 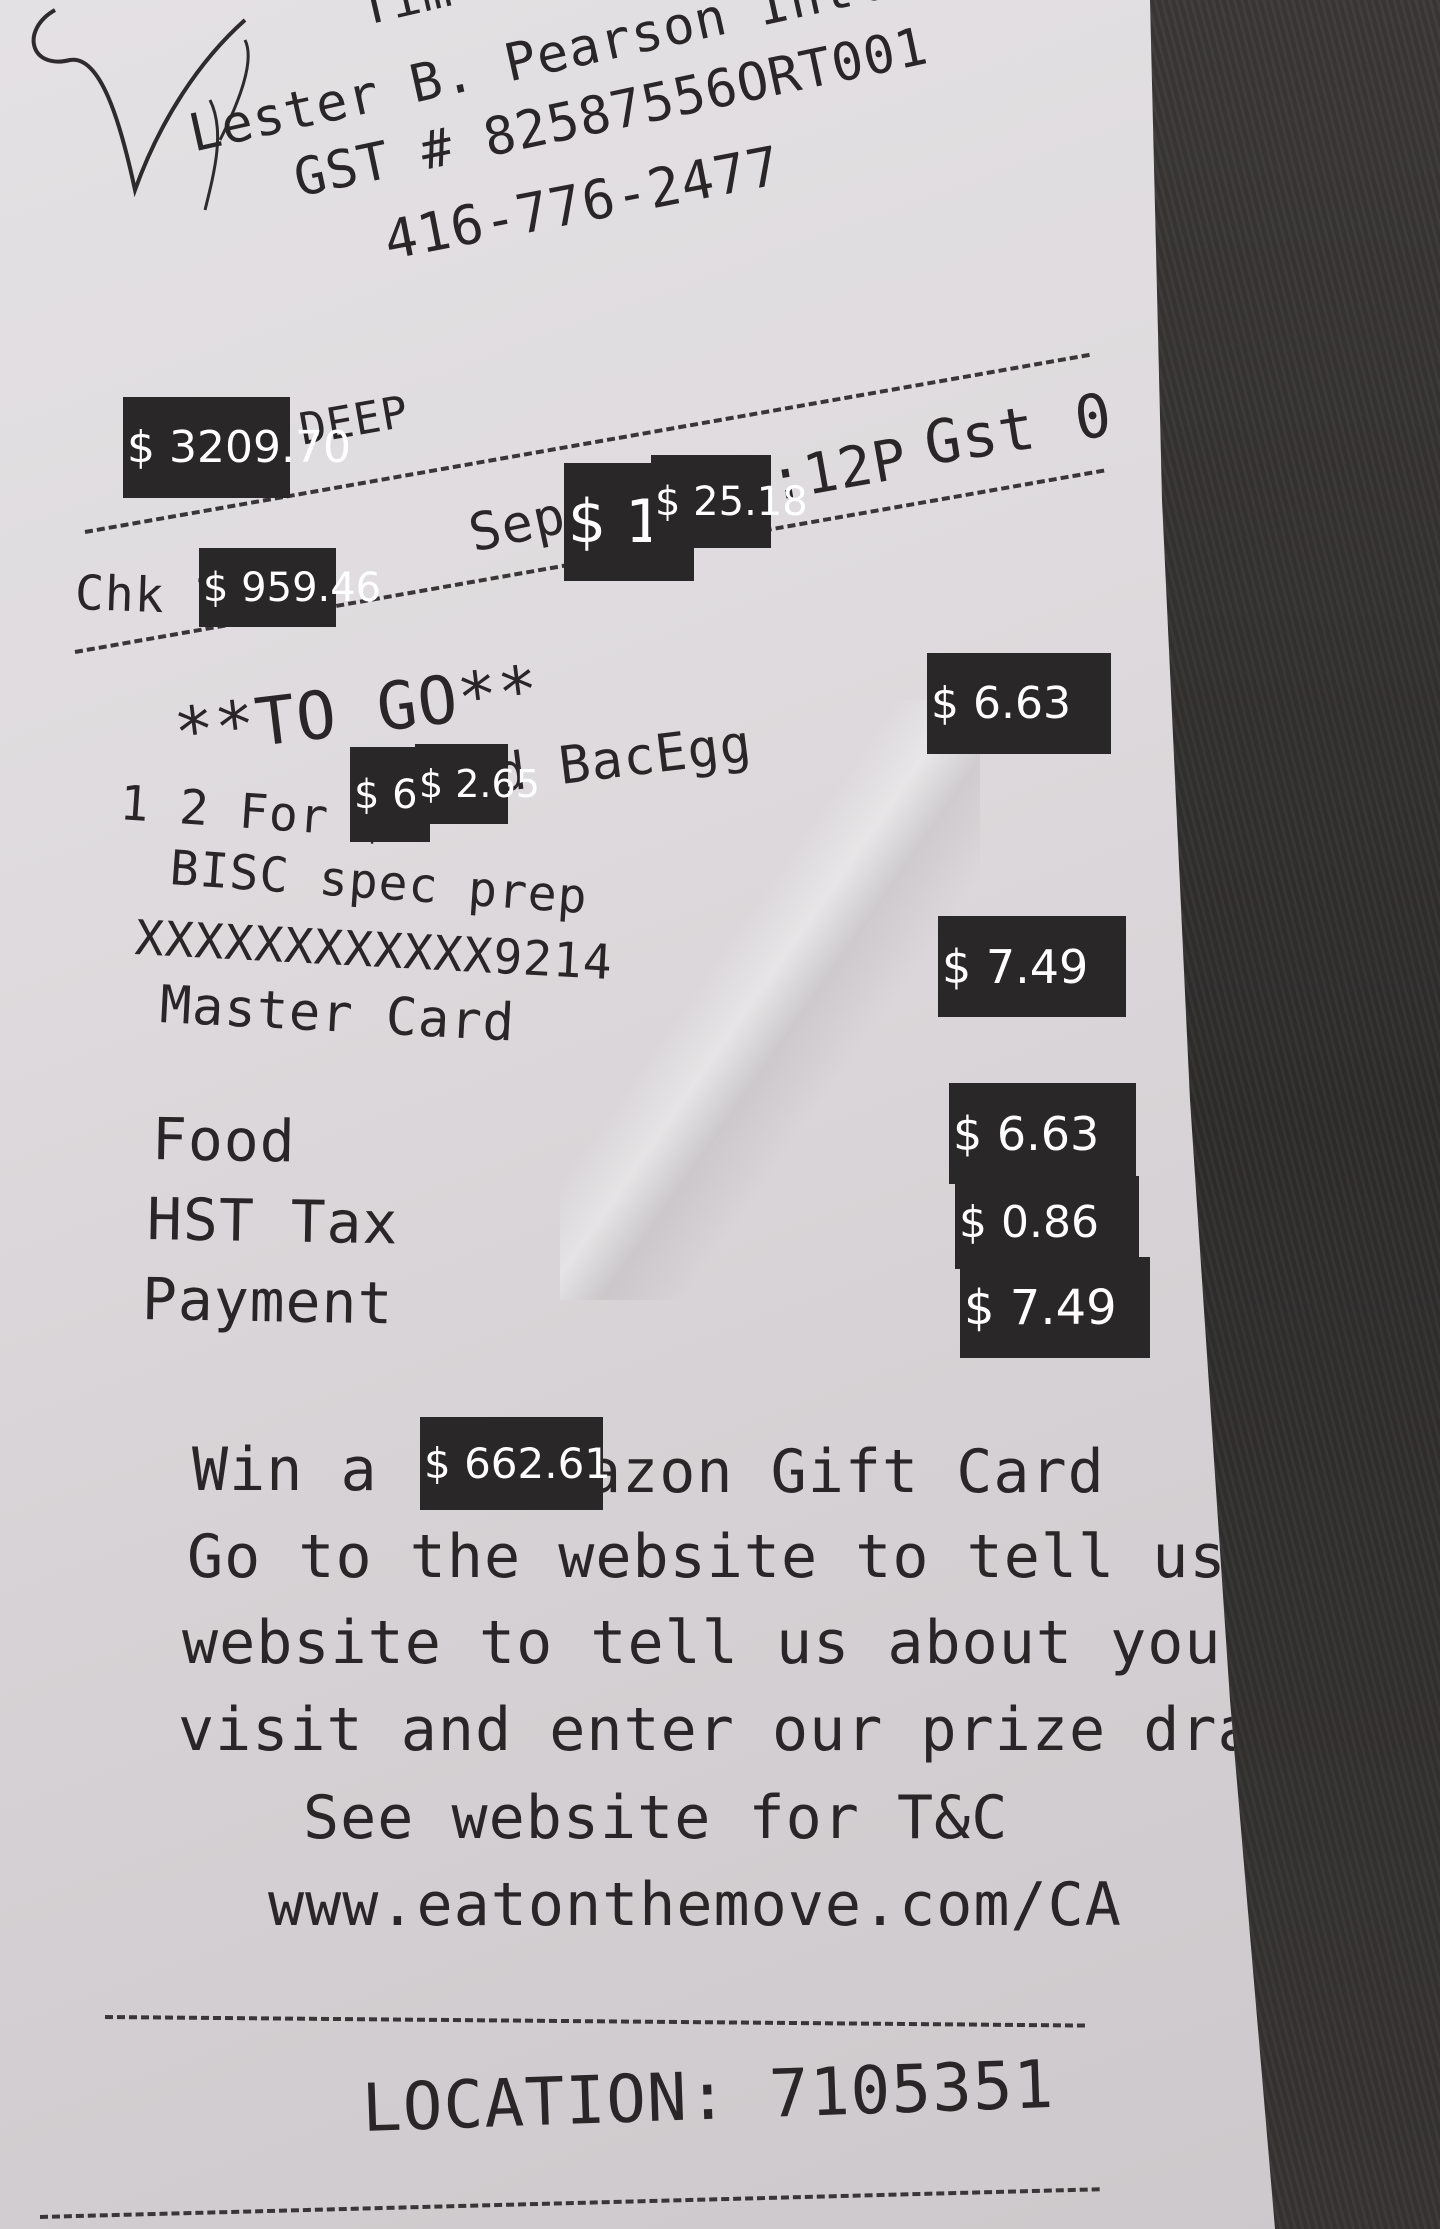 I want to click on amount-overlay-1: $ 3209.70, so click(x=237, y=447).